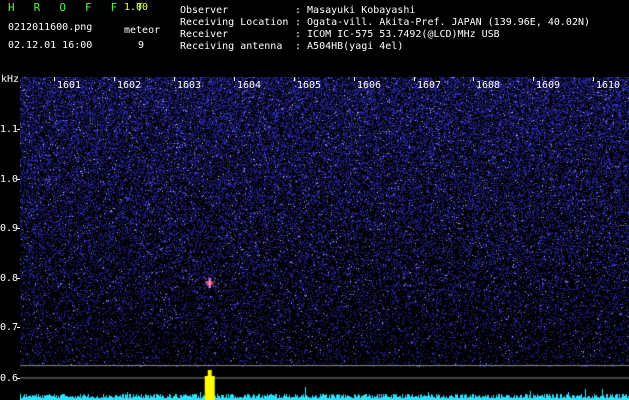 This screenshot has height=400, width=629. Describe the element at coordinates (9, 179) in the screenshot. I see `y-tick-label: 1.0` at that location.